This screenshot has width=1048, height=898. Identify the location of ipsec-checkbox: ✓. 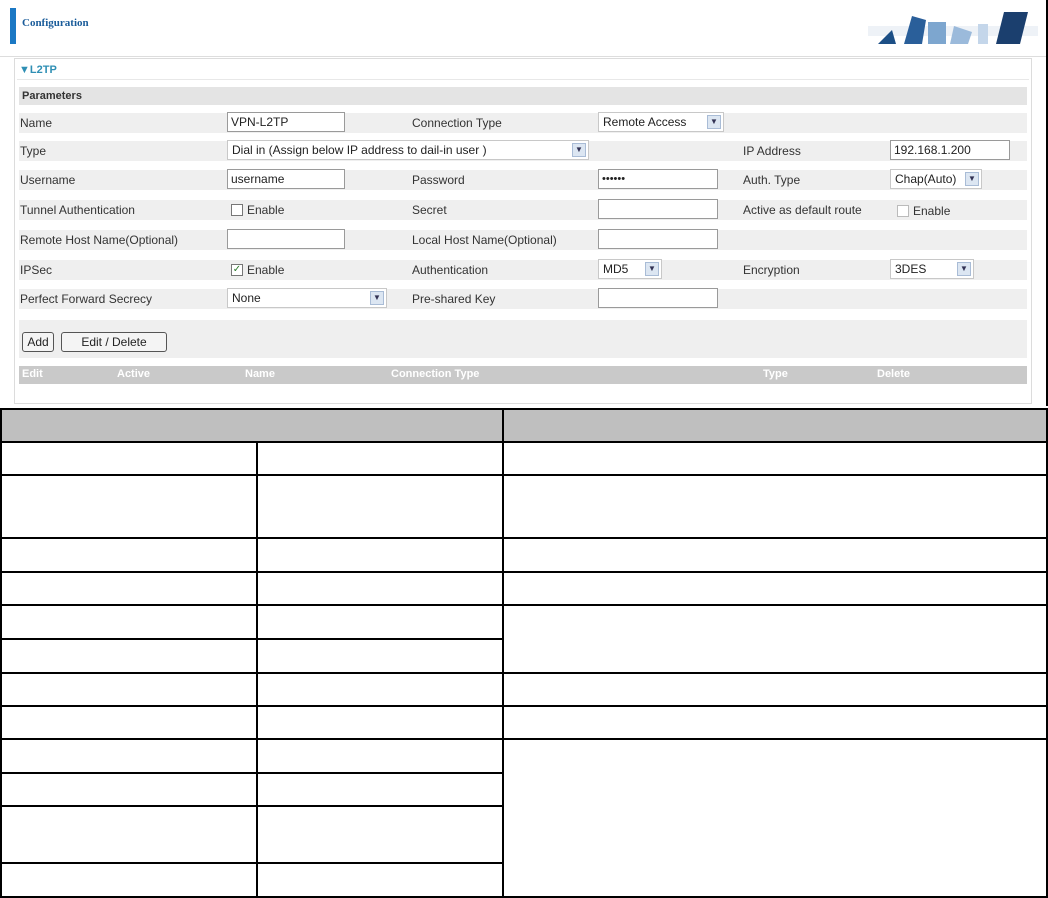
(237, 270).